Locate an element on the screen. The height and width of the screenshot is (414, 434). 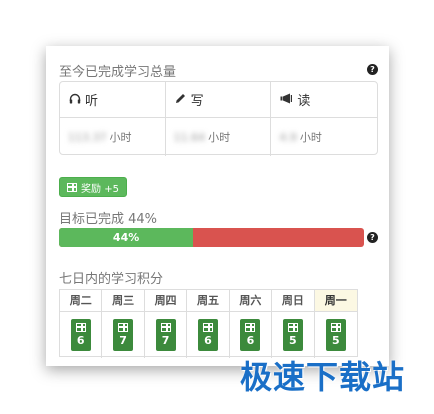
reward-button: 奖励 +5 is located at coordinates (93, 187).